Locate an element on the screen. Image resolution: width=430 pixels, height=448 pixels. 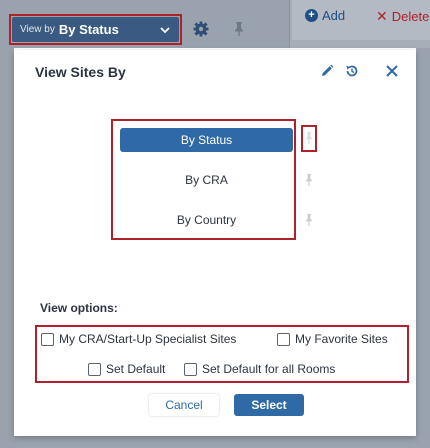
view-options-label: View options: is located at coordinates (79, 308).